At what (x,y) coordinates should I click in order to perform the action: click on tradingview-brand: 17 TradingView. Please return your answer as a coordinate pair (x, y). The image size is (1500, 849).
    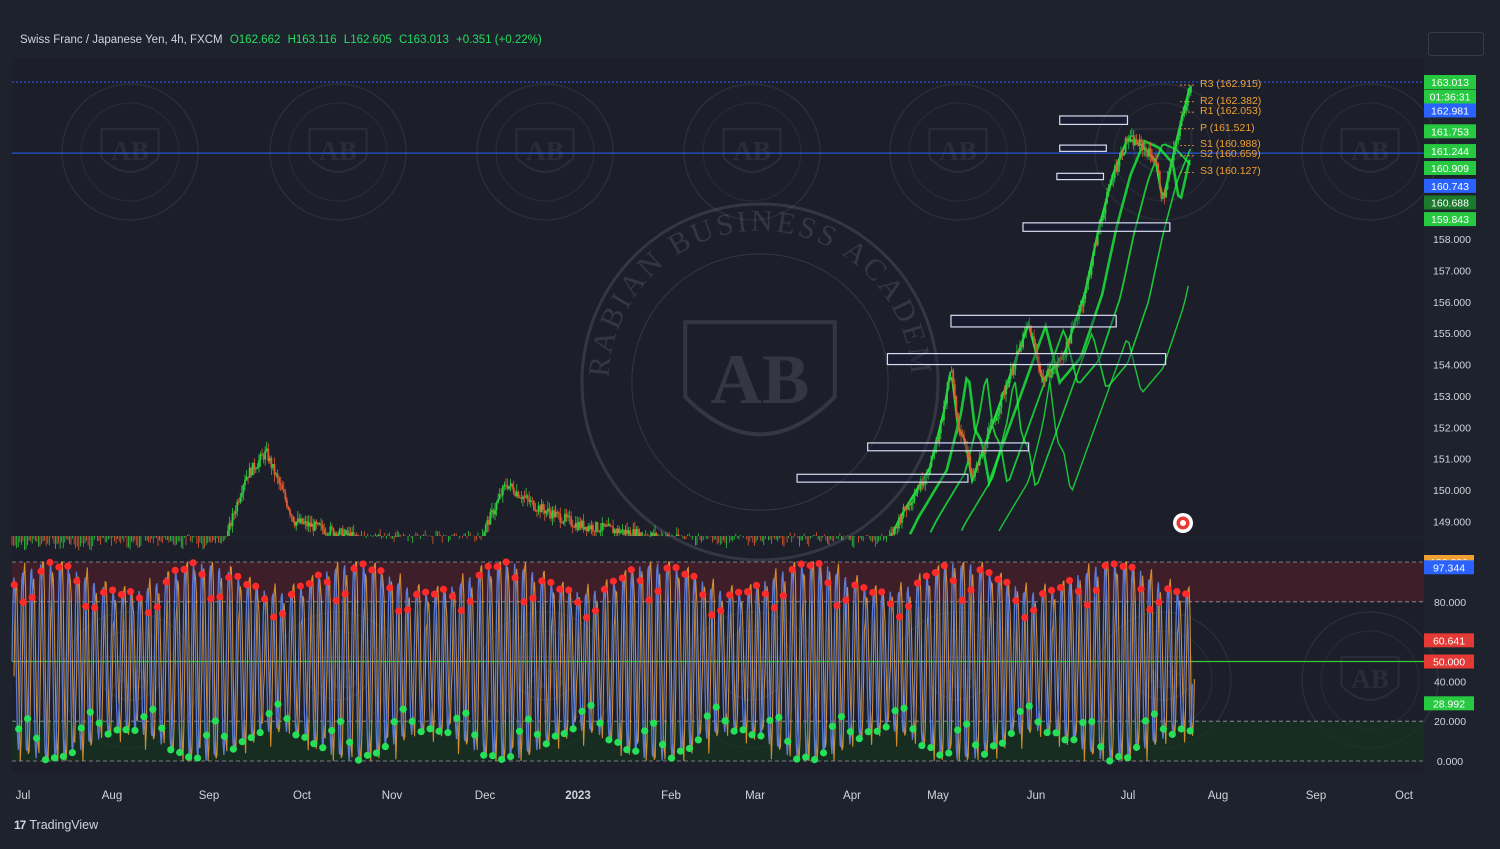
    Looking at the image, I should click on (56, 825).